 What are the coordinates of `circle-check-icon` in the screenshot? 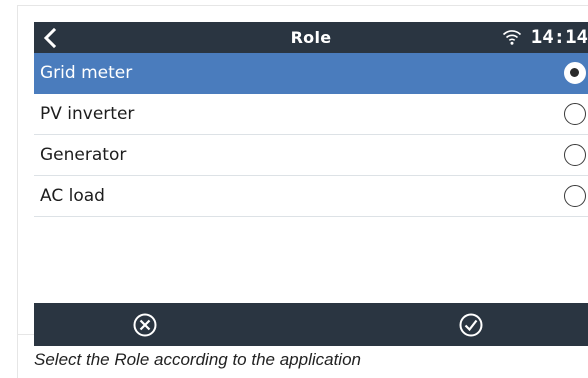 It's located at (471, 325).